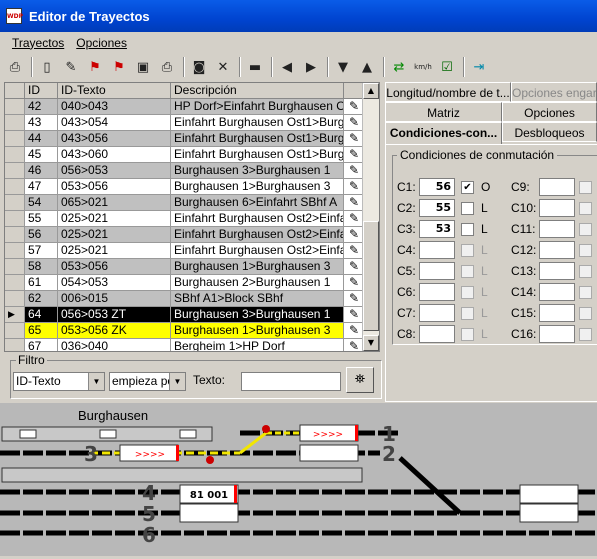  What do you see at coordinates (257, 235) in the screenshot?
I see `cell-descripcion: Einfahrt Burghausen Ost2>Einfahrt !` at bounding box center [257, 235].